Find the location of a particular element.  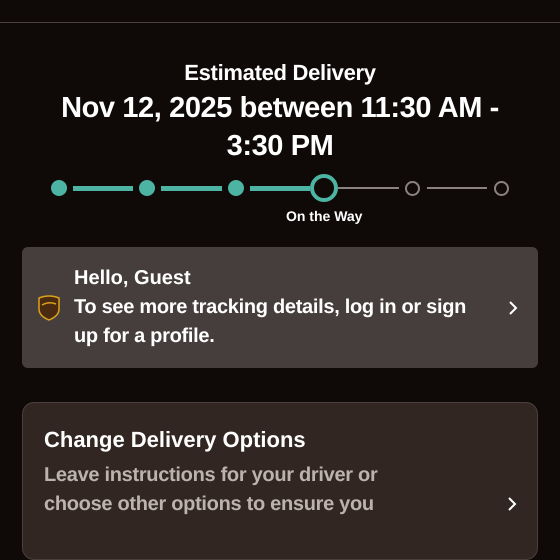

delivery-date: Nov 12, 2025 between 11:30 AM - 3:30 PM is located at coordinates (280, 127).